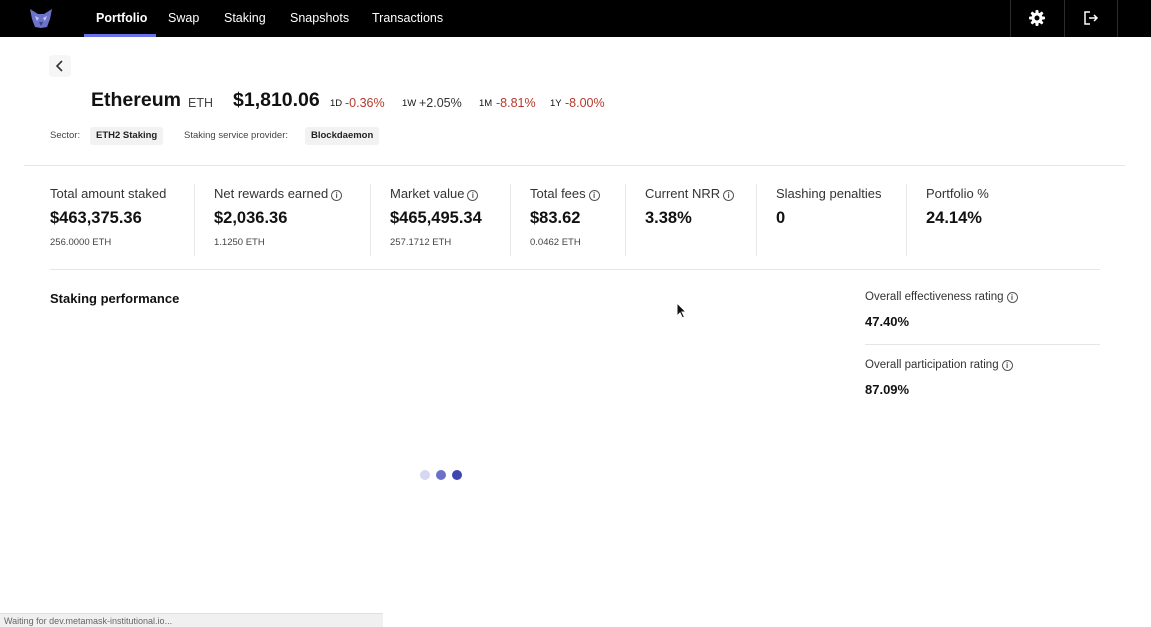 The image size is (1151, 627). Describe the element at coordinates (941, 297) in the screenshot. I see `effectiveness-label: Overall effectiveness rating i` at that location.